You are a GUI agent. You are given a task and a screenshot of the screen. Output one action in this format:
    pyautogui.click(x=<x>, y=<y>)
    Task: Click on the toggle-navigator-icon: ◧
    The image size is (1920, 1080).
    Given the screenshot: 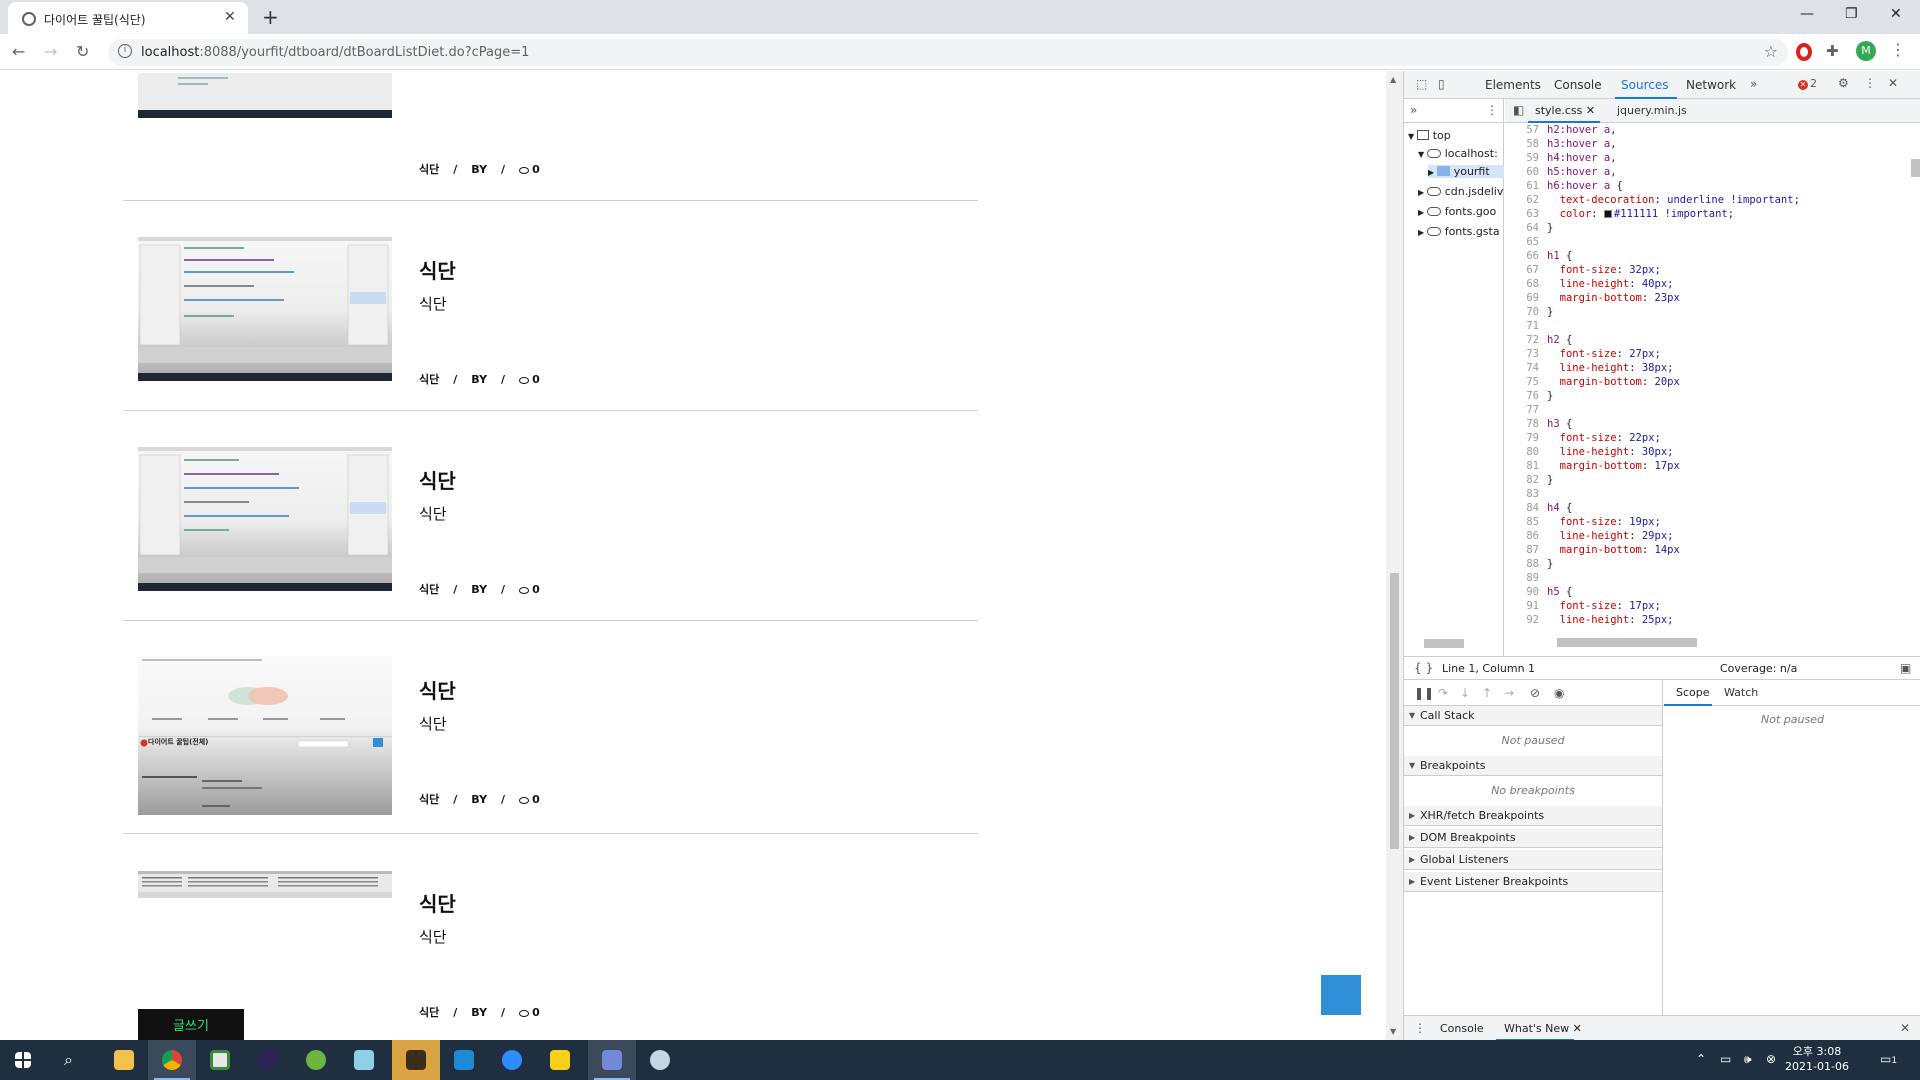 What is the action you would take?
    pyautogui.click(x=1518, y=110)
    